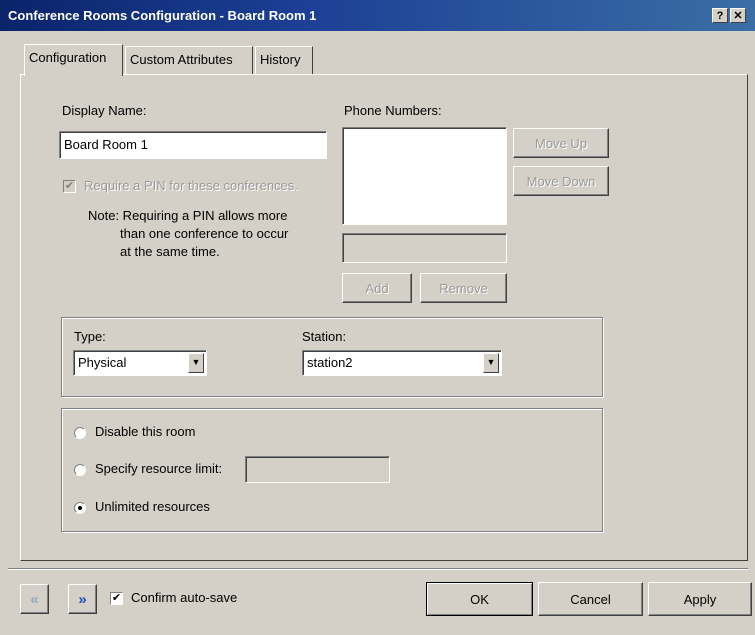 This screenshot has width=755, height=635. Describe the element at coordinates (159, 468) in the screenshot. I see `specify-limit-label: Specify resource limit:` at that location.